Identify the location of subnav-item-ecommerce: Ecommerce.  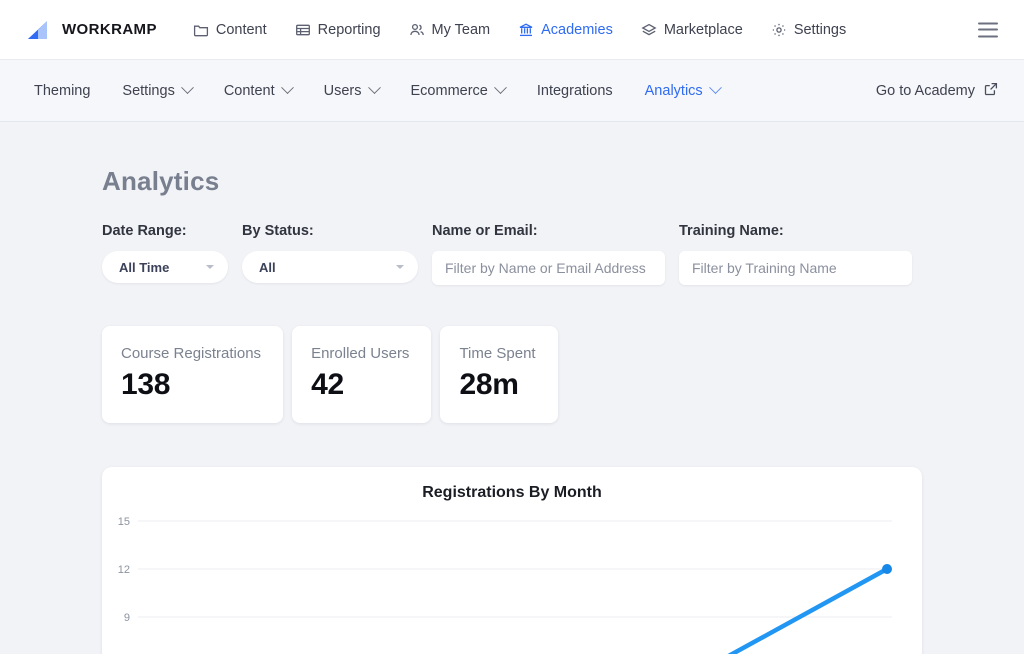
(458, 91).